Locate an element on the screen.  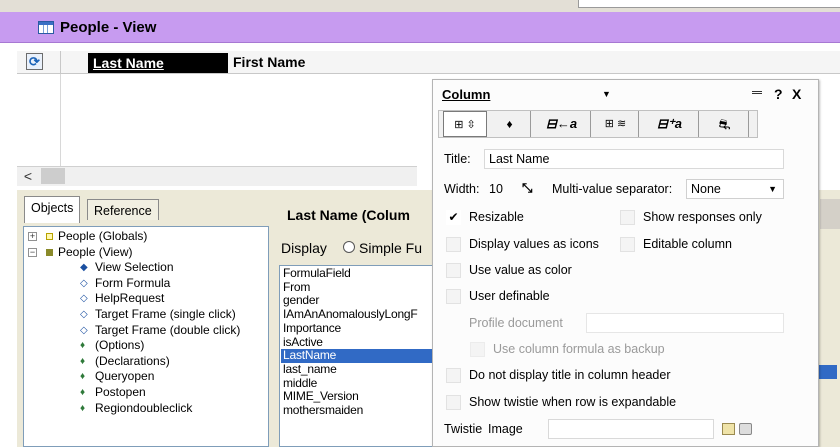
tab-basics: ⊞ ⇳ is located at coordinates (465, 124).